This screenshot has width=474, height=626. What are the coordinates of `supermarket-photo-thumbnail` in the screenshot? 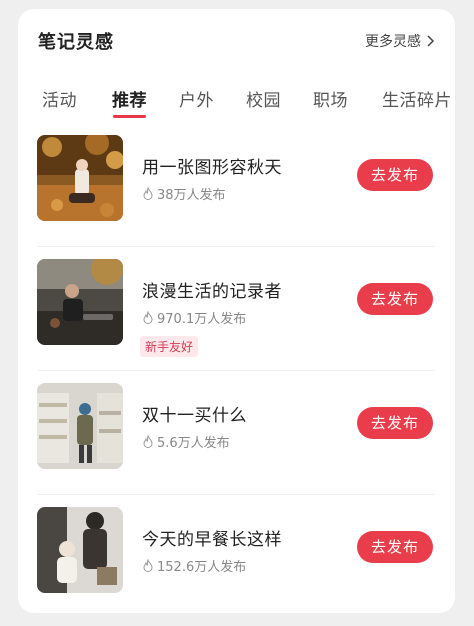 It's located at (80, 426).